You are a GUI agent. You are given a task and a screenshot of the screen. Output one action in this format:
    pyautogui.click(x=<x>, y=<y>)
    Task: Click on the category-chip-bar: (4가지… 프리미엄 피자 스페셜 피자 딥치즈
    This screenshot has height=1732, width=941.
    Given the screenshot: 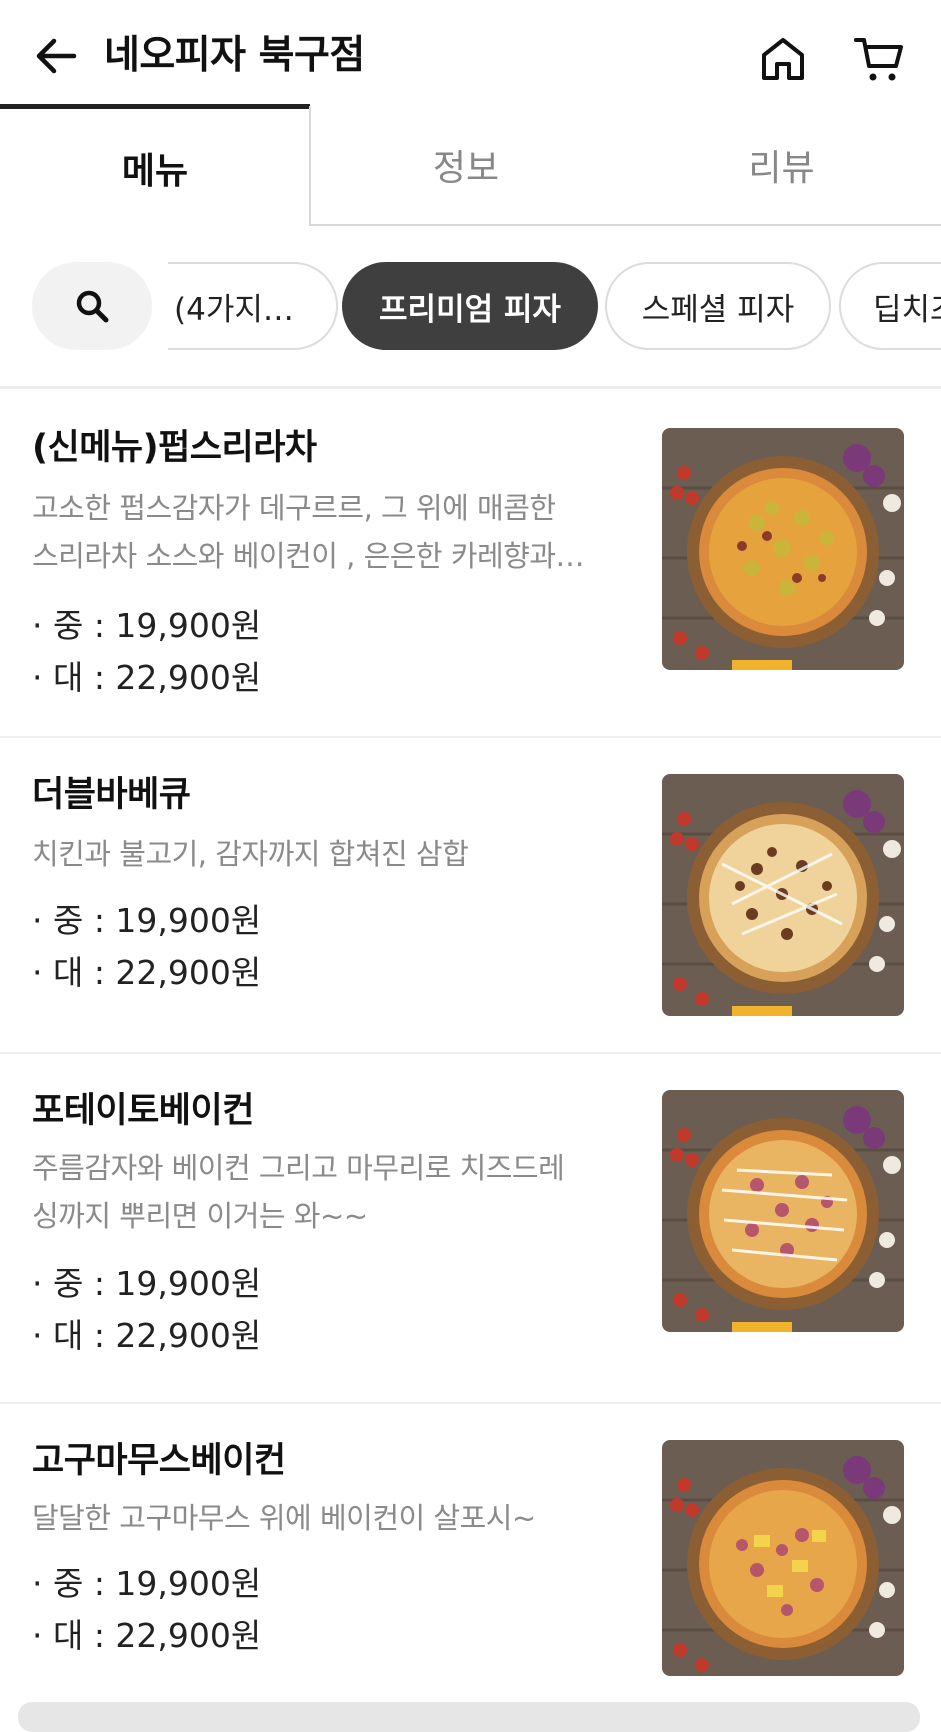 What is the action you would take?
    pyautogui.click(x=470, y=306)
    